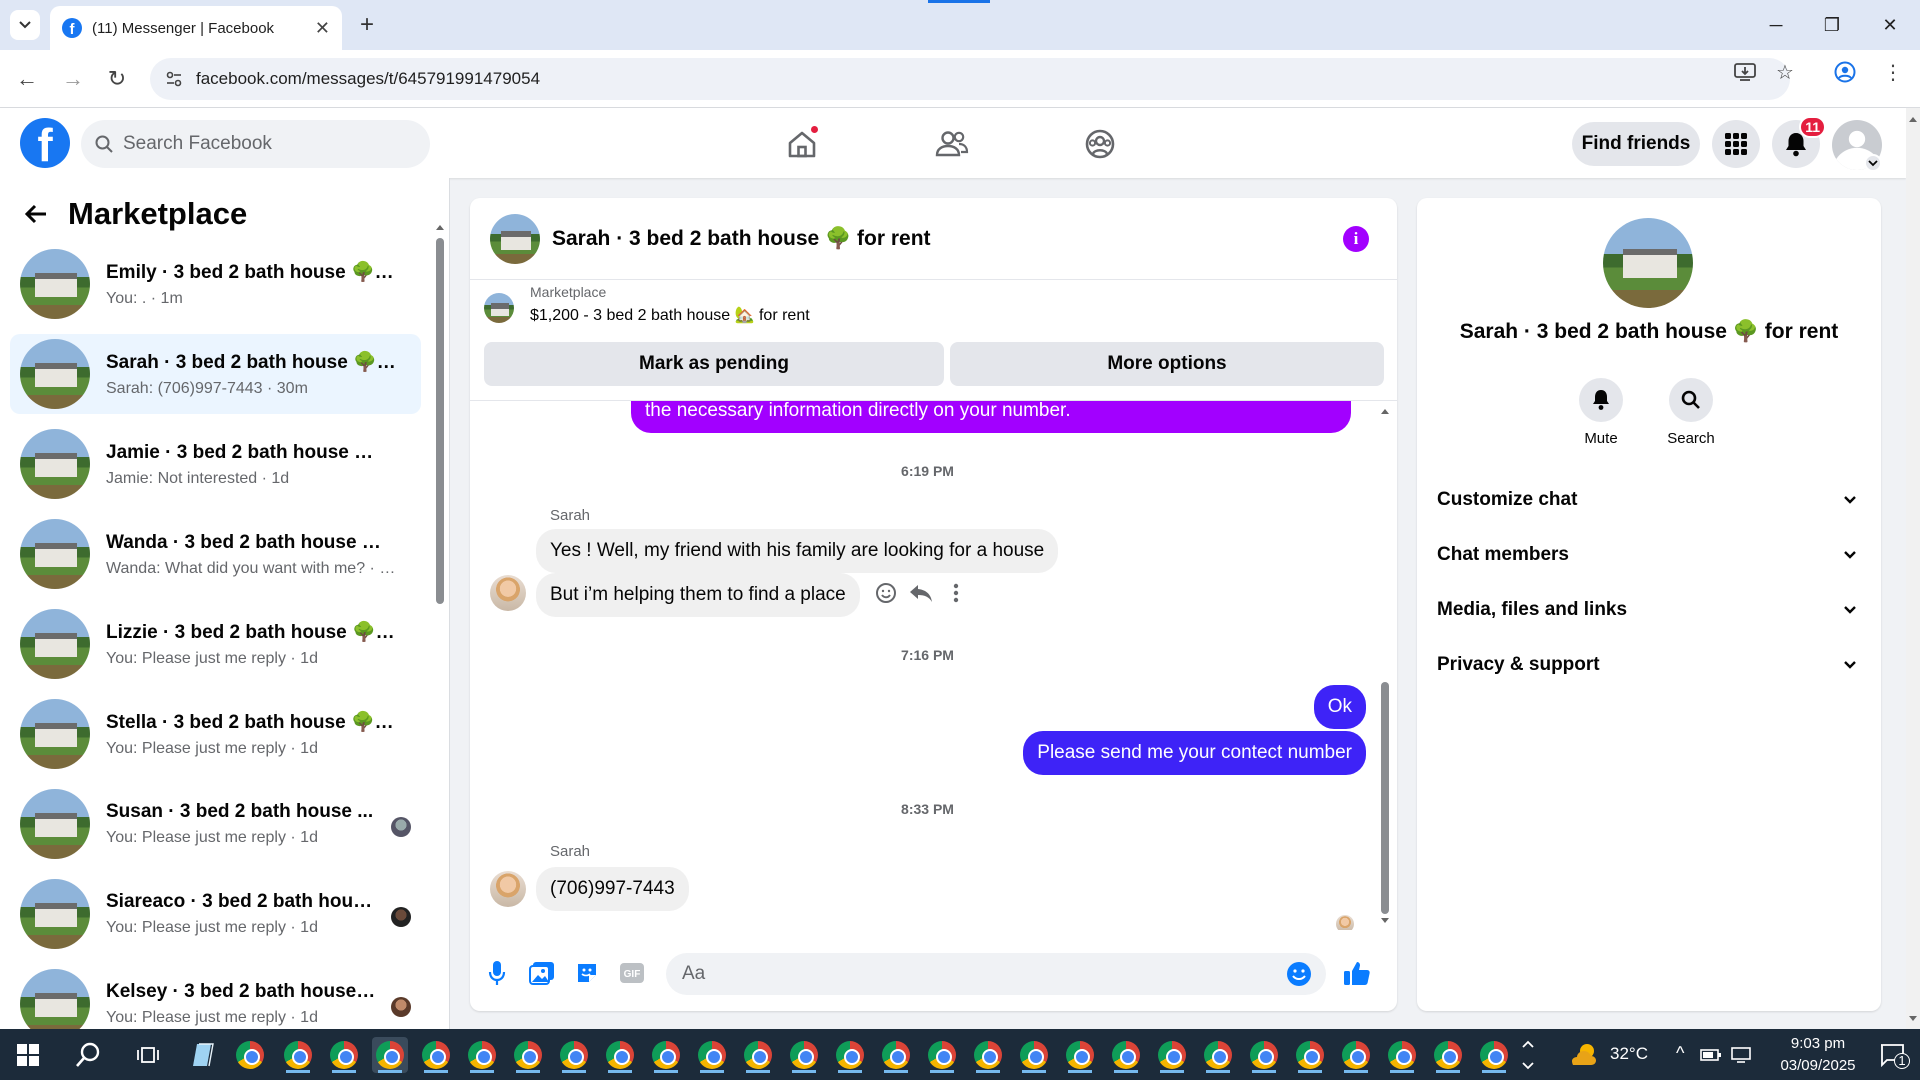 This screenshot has height=1080, width=1920. What do you see at coordinates (1691, 412) in the screenshot?
I see `search-action: Search` at bounding box center [1691, 412].